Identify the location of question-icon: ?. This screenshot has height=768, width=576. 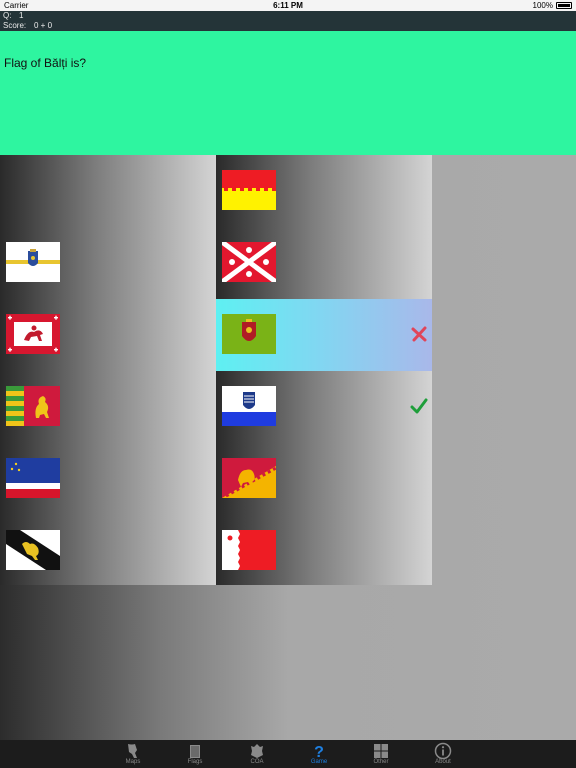
(319, 752).